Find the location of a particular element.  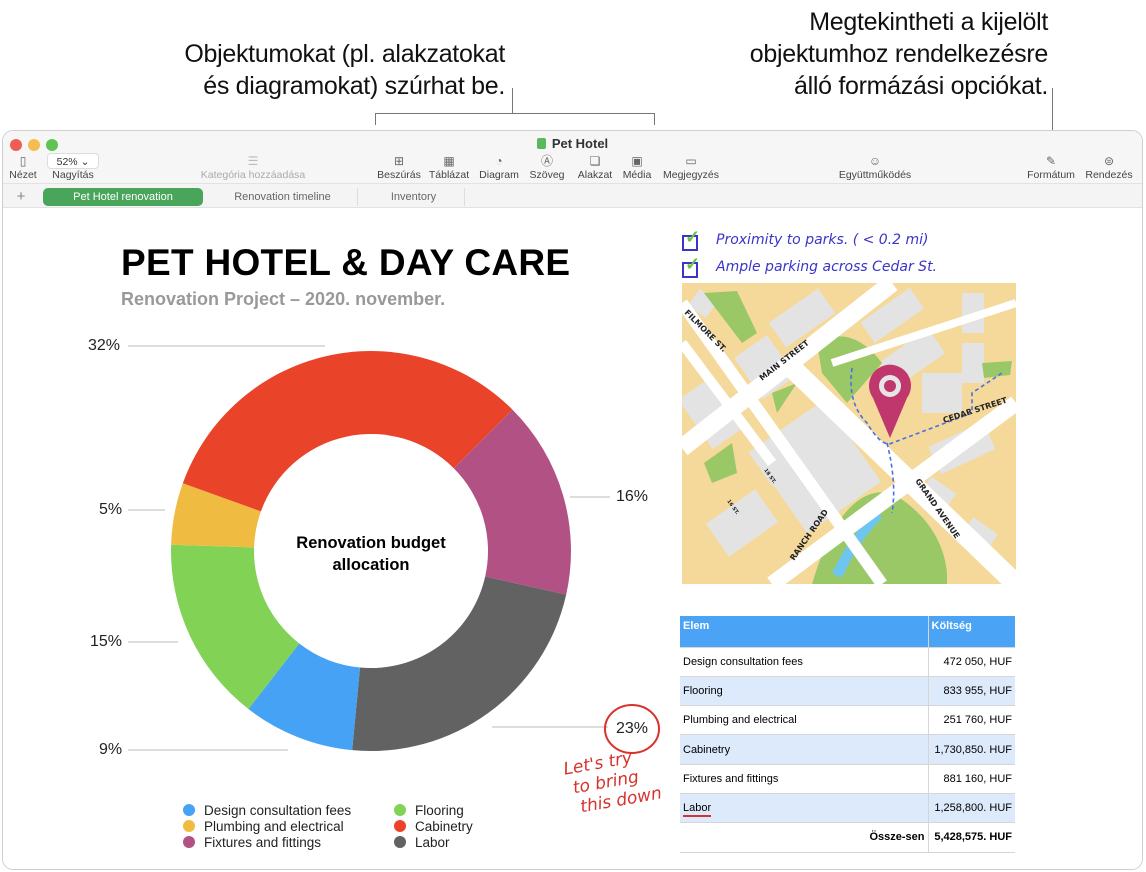

legend-item: Fixtures and fittings is located at coordinates (267, 843).